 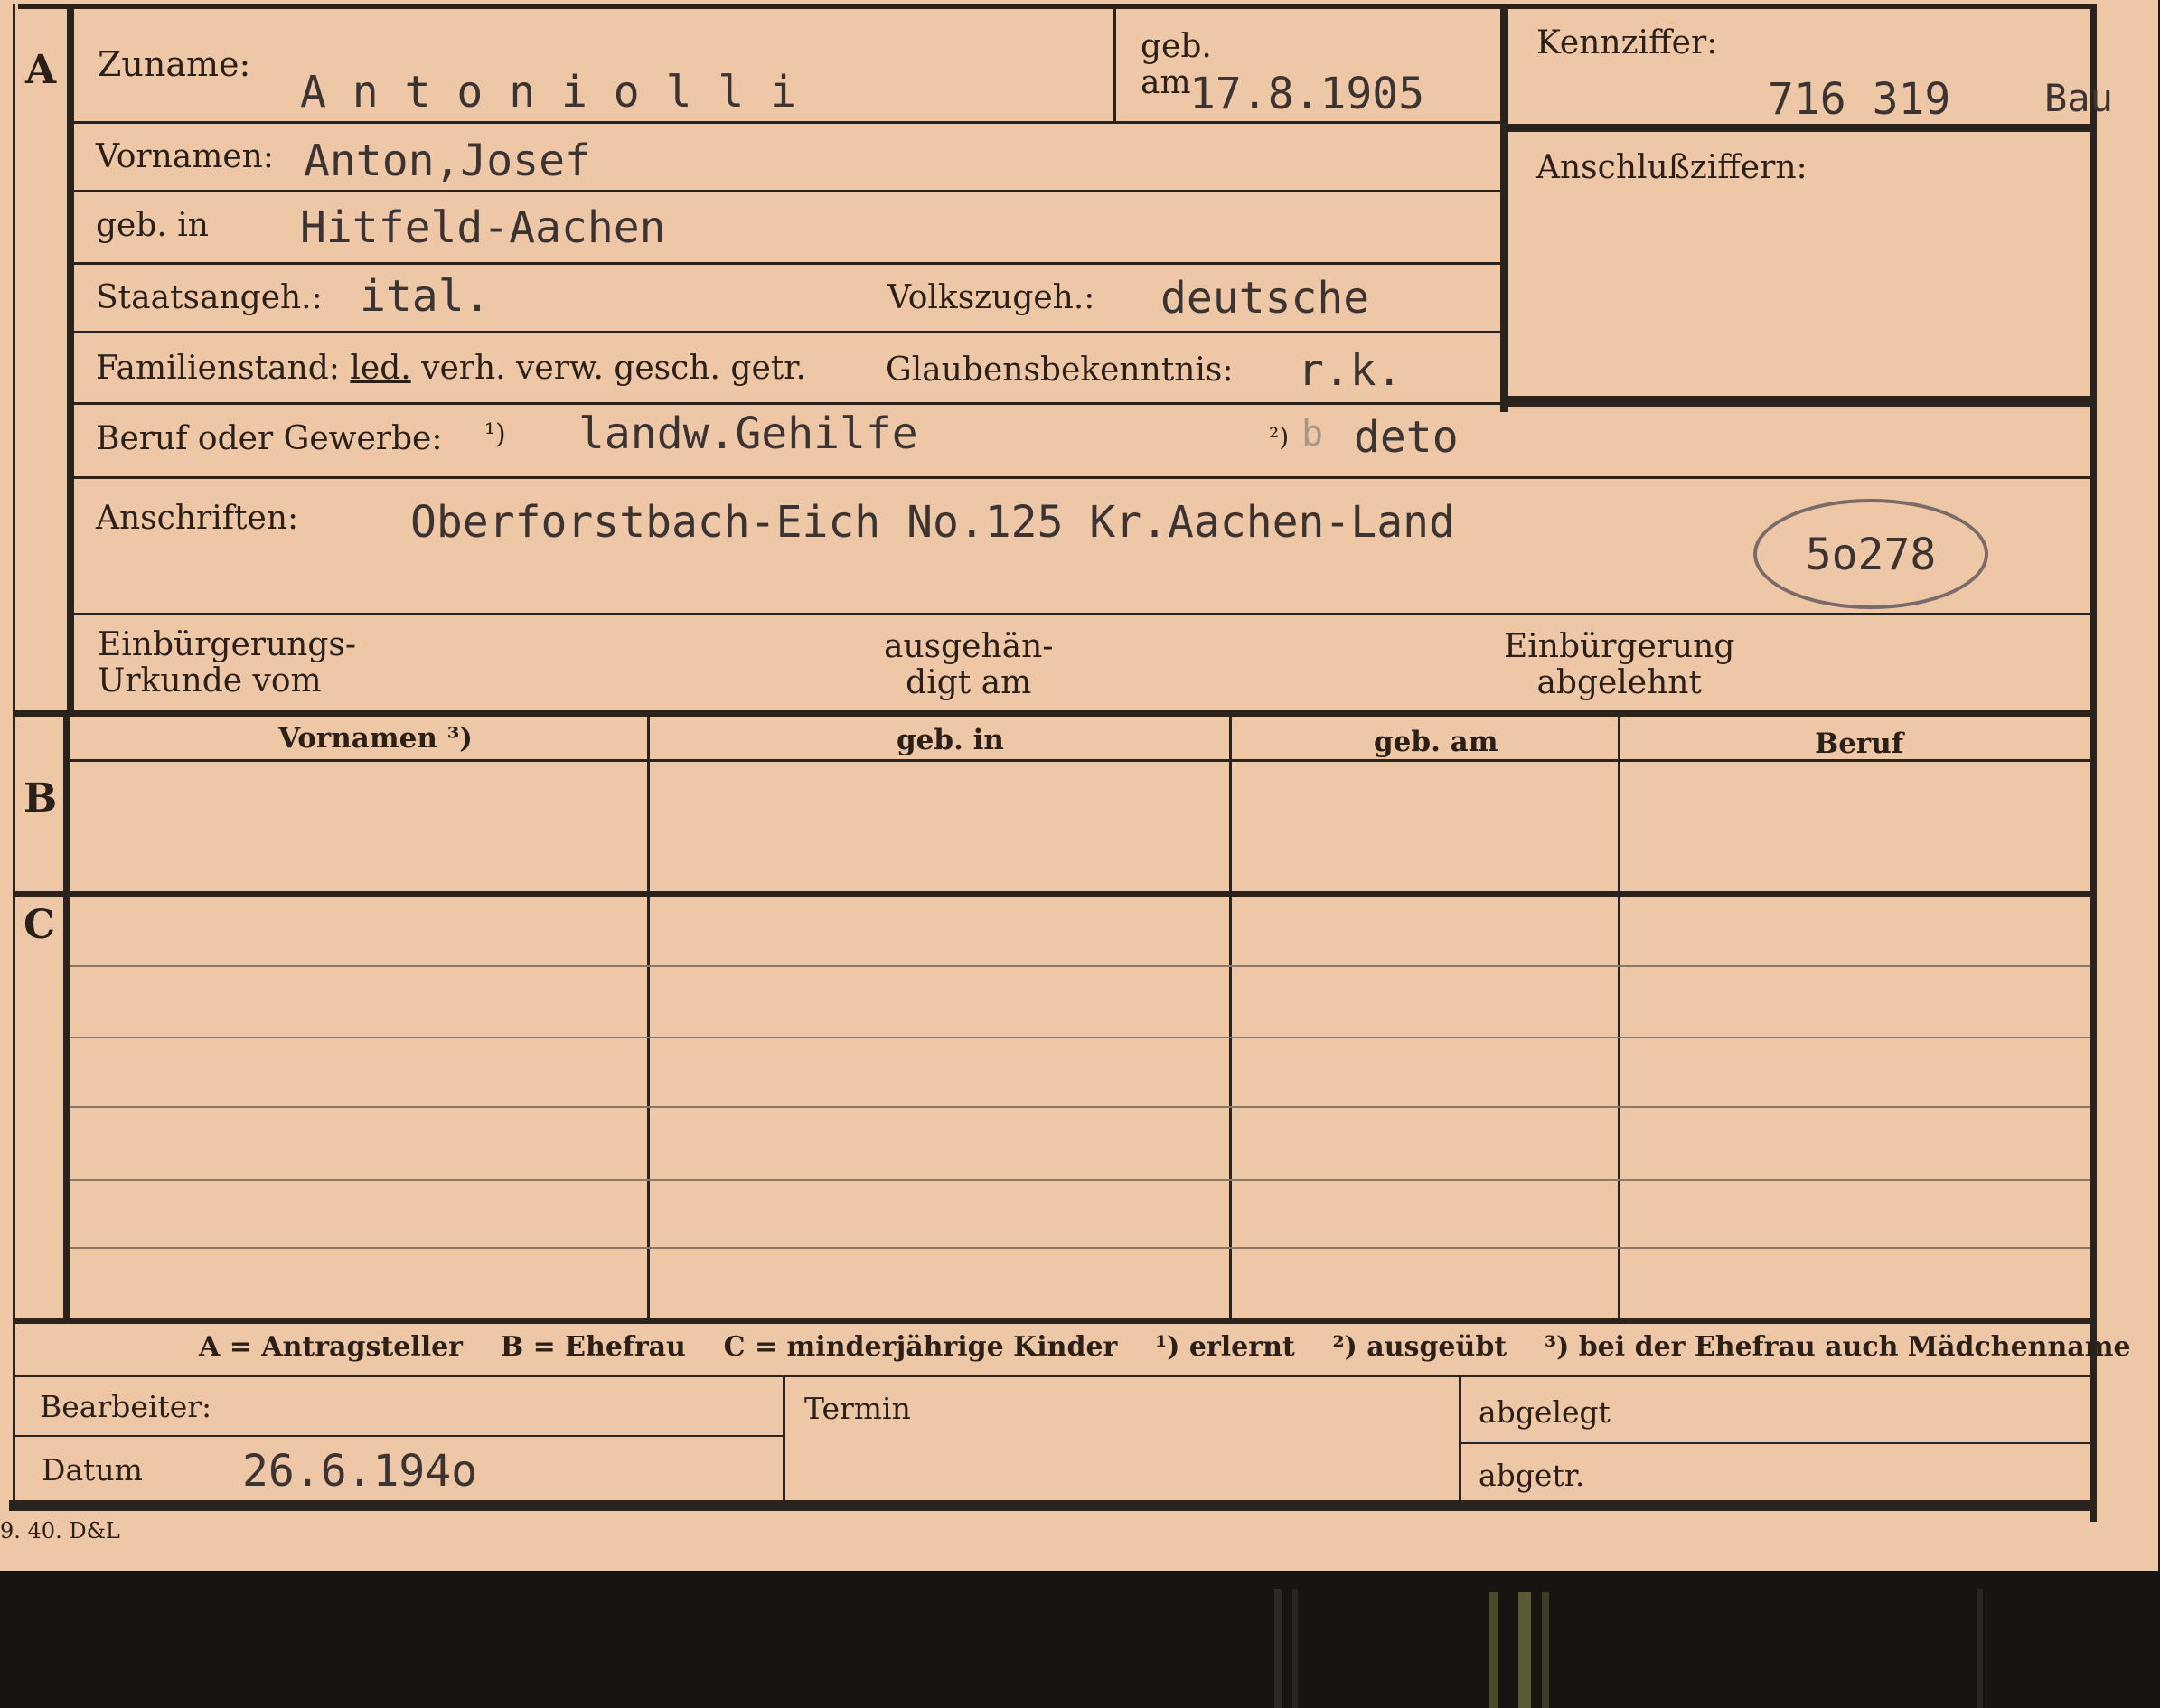 I want to click on note-1-marker: ¹), so click(x=495, y=434).